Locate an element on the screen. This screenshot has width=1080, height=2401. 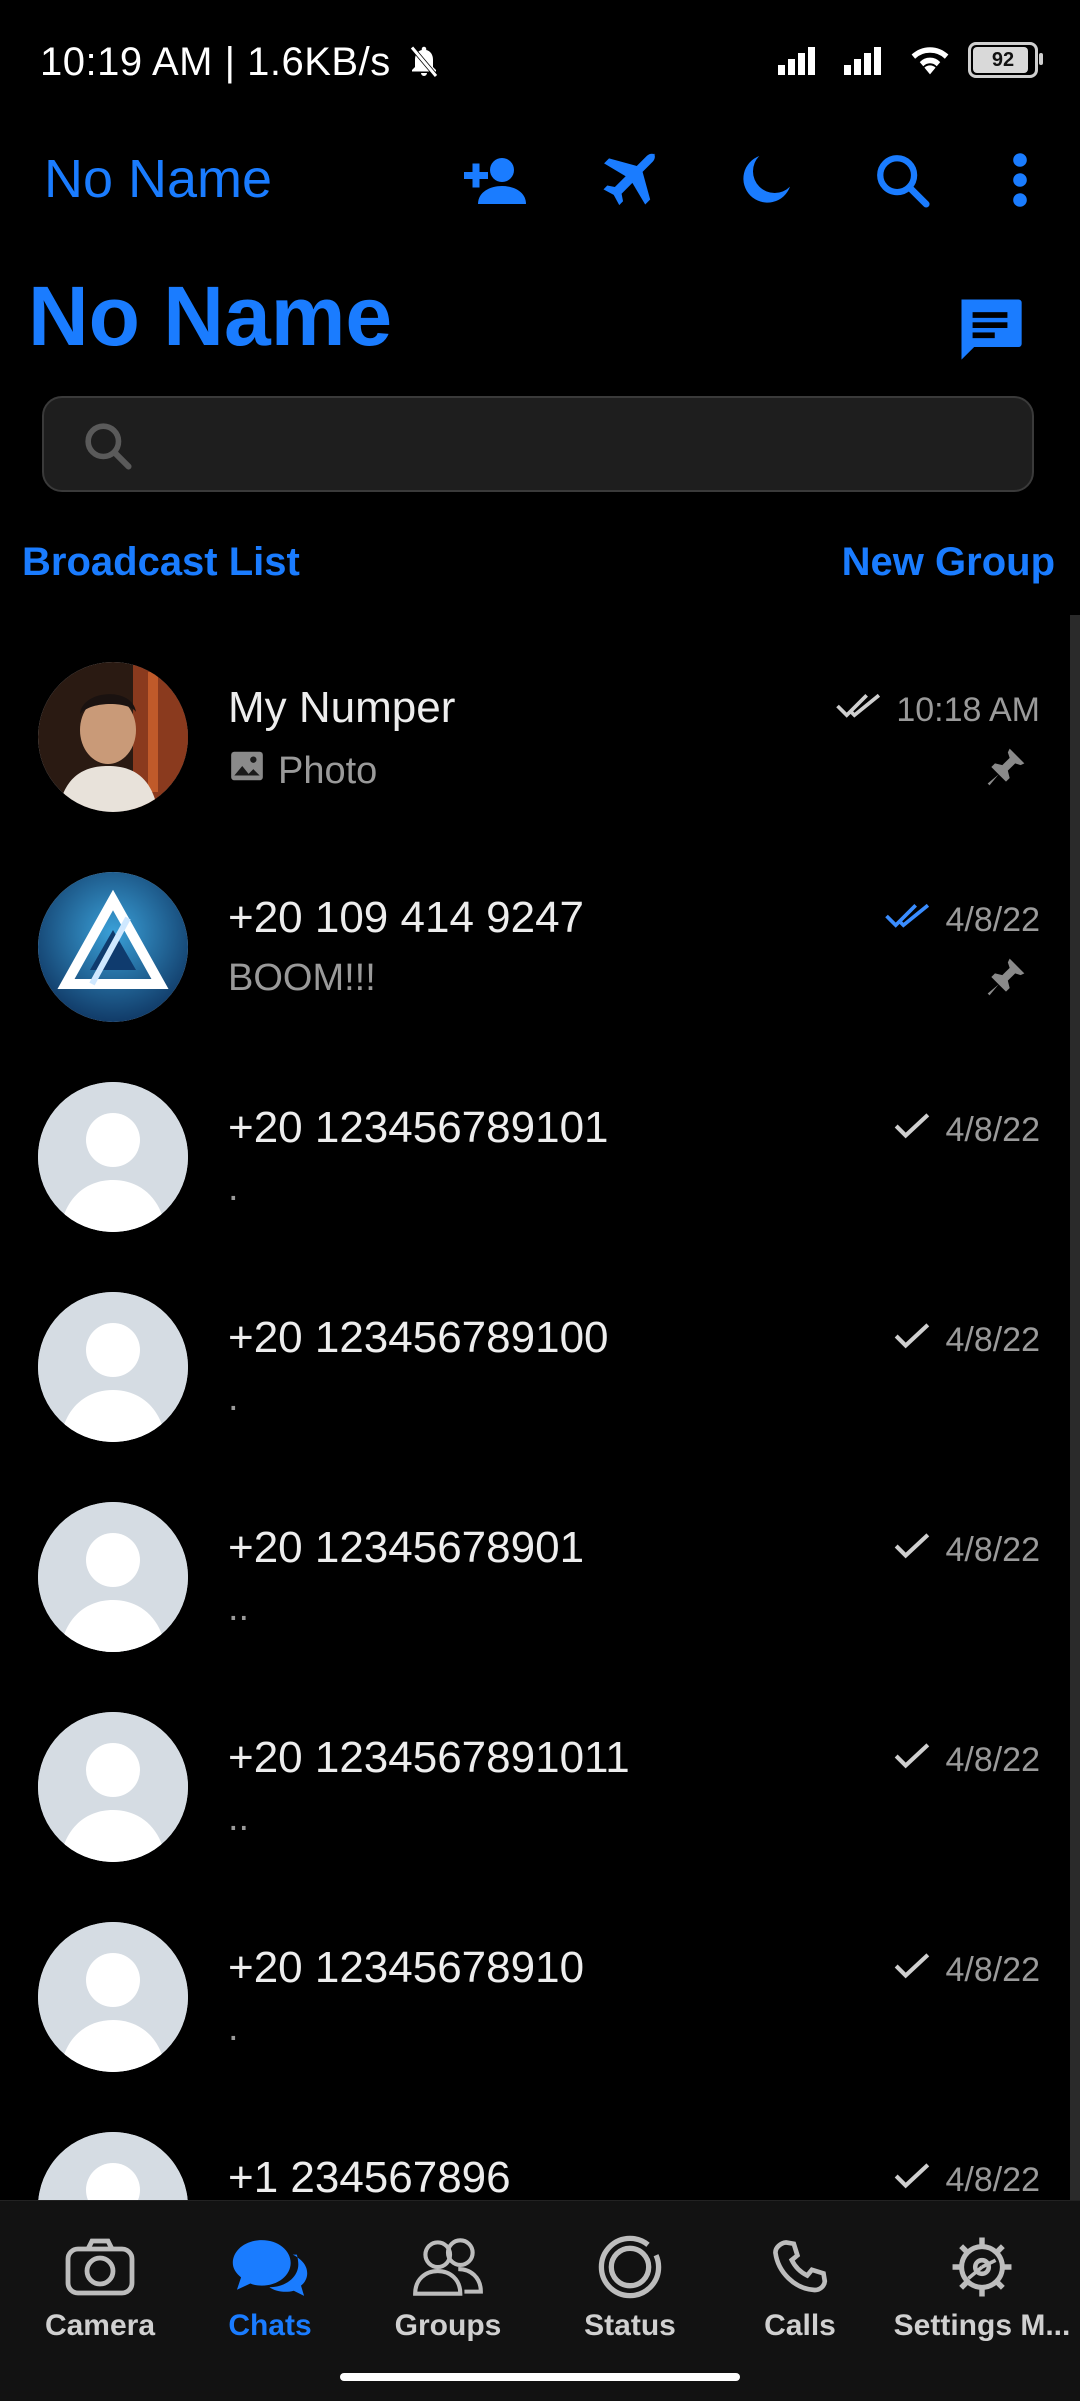
chat-row: +20 12345678901.. 4/8/22 is located at coordinates (534, 1560).